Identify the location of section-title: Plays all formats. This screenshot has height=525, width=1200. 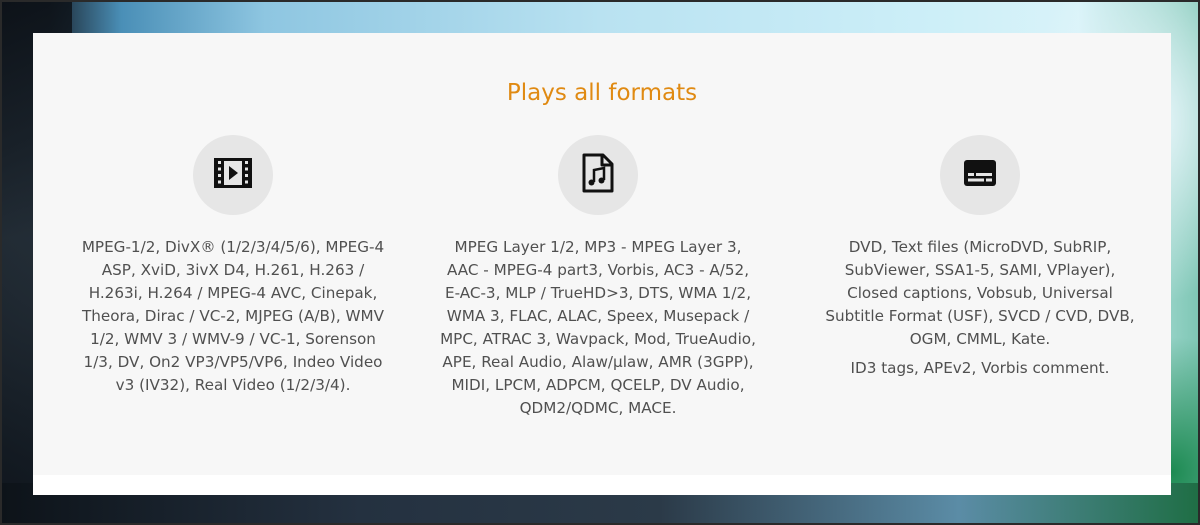
(602, 93).